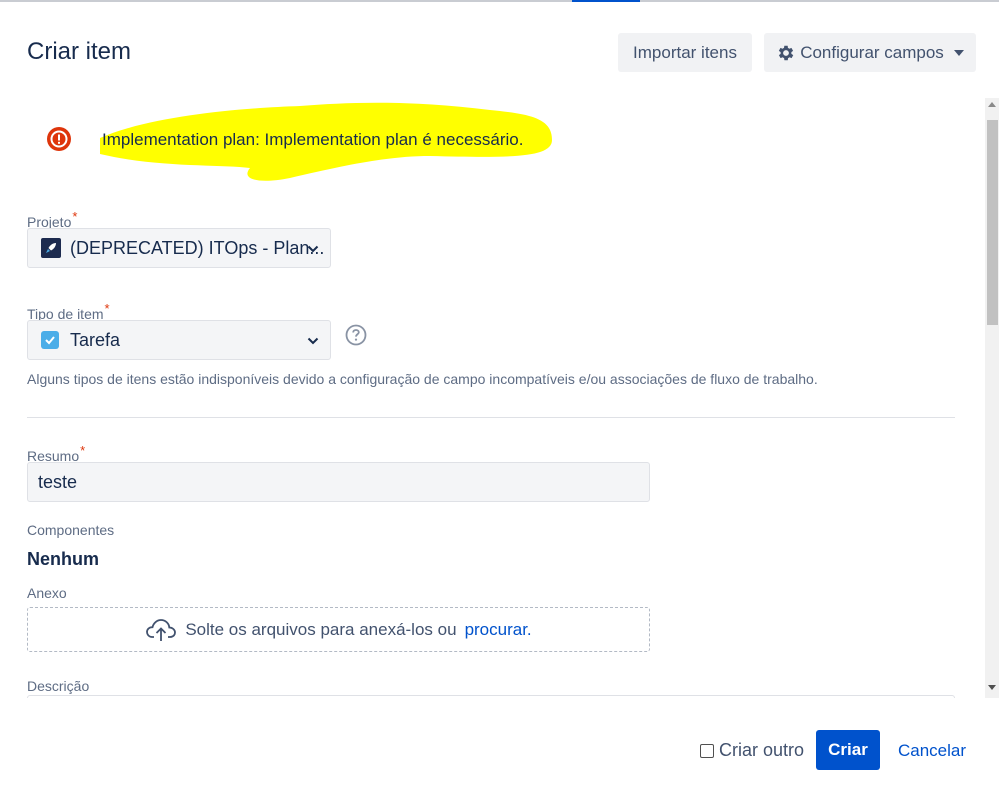 The width and height of the screenshot is (999, 795). What do you see at coordinates (50, 340) in the screenshot?
I see `task-checkbox-icon` at bounding box center [50, 340].